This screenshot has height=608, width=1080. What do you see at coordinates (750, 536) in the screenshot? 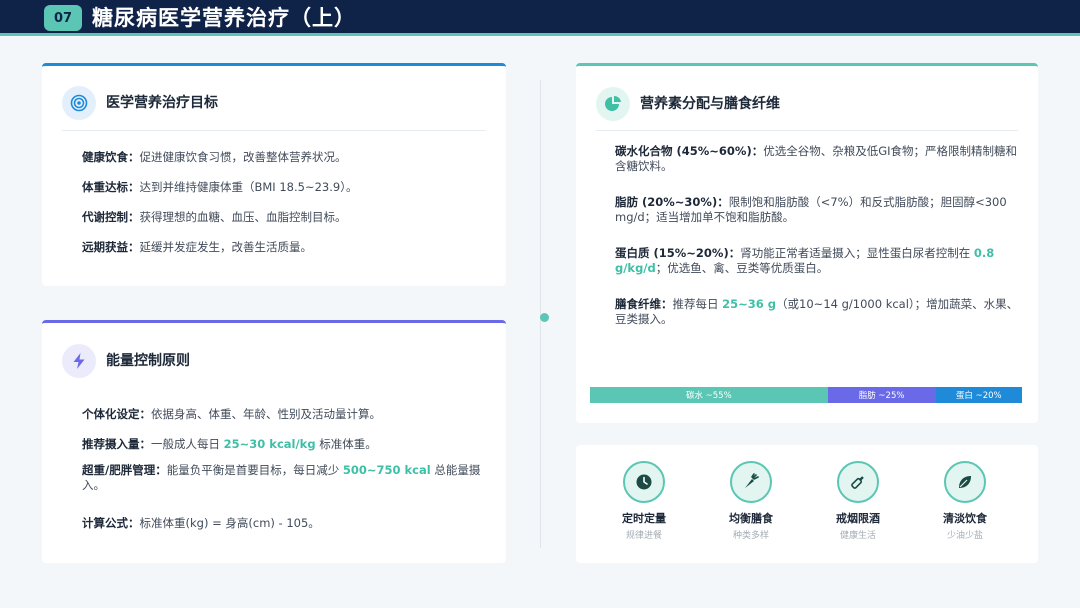
I see `tip-sub: 种类多样` at bounding box center [750, 536].